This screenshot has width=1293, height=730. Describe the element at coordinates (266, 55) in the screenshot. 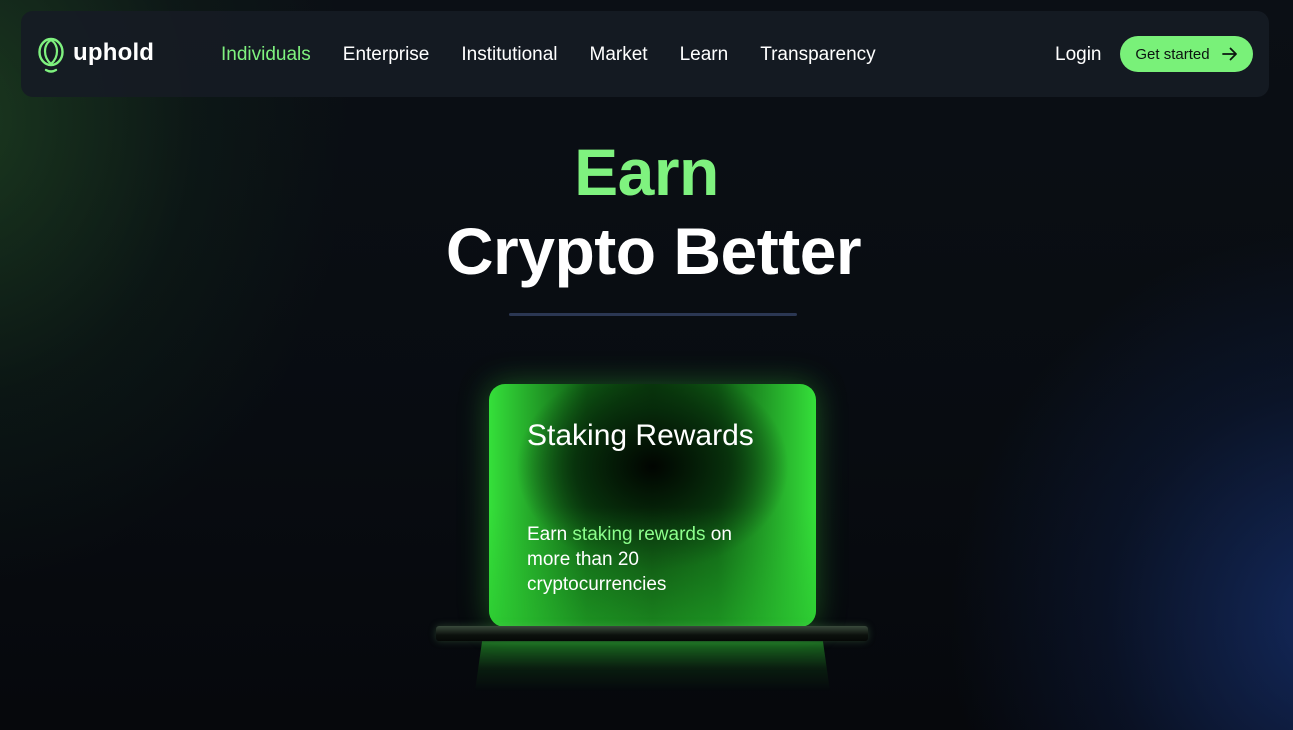

I see `nav-link-individuals: Individuals` at that location.